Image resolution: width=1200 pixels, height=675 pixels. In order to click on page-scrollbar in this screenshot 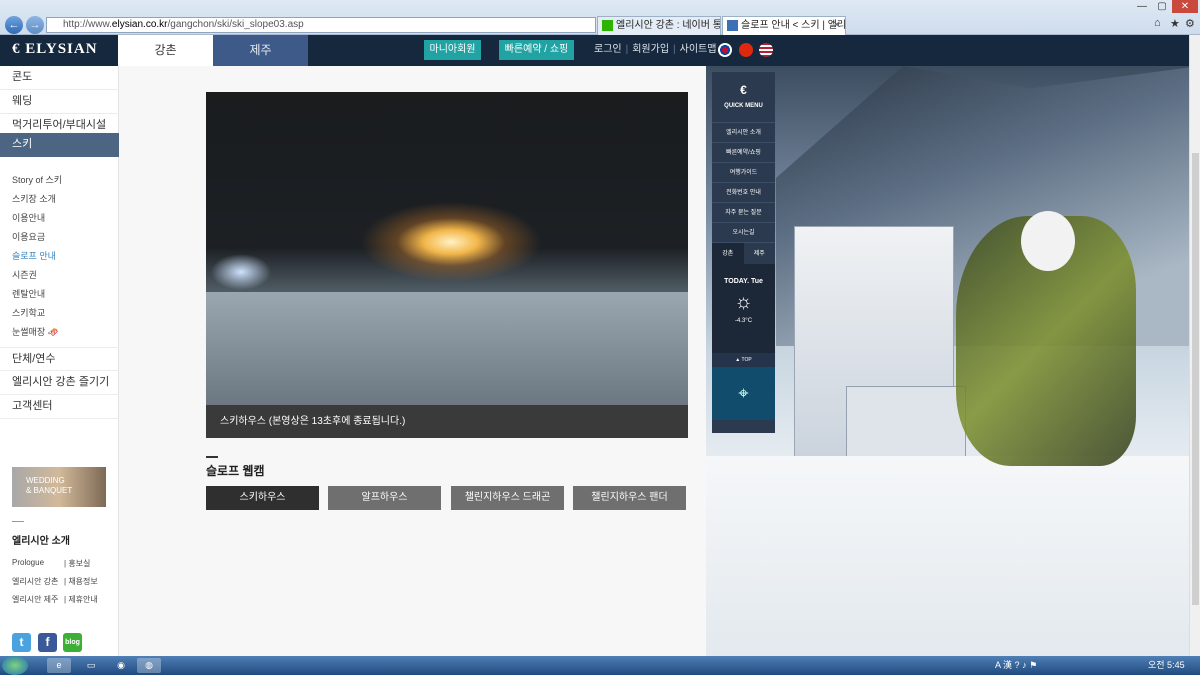, I will do `click(1194, 345)`.